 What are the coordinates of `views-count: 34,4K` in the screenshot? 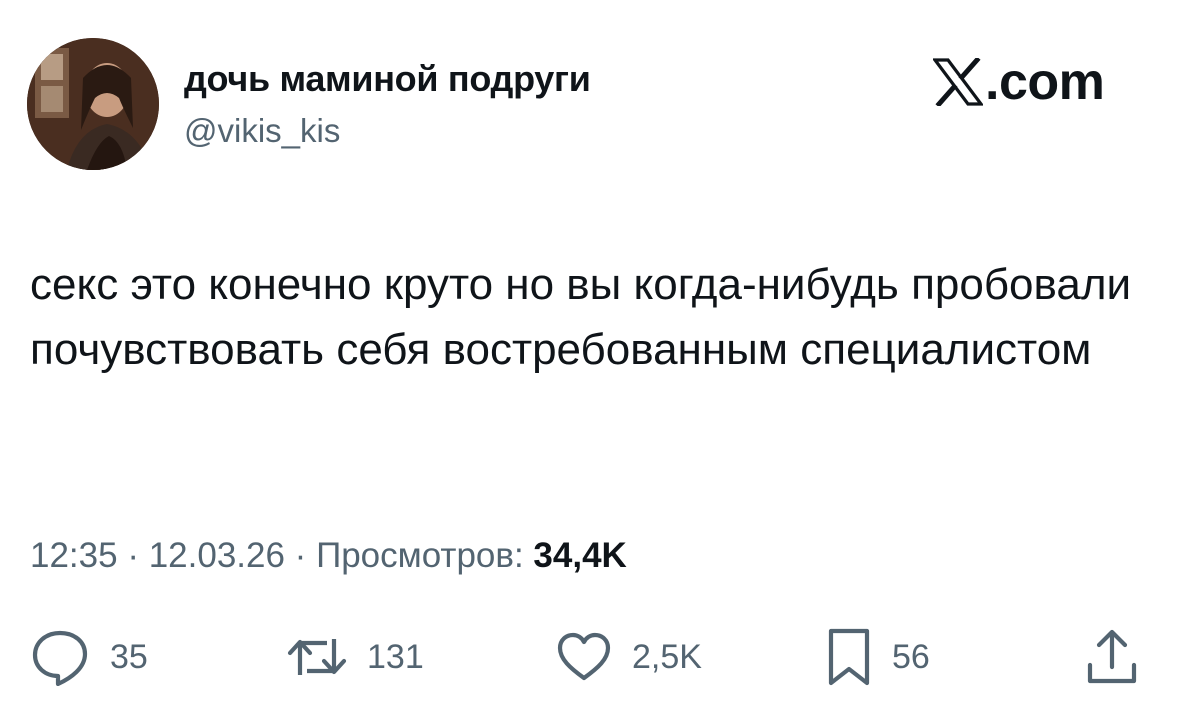 It's located at (580, 555).